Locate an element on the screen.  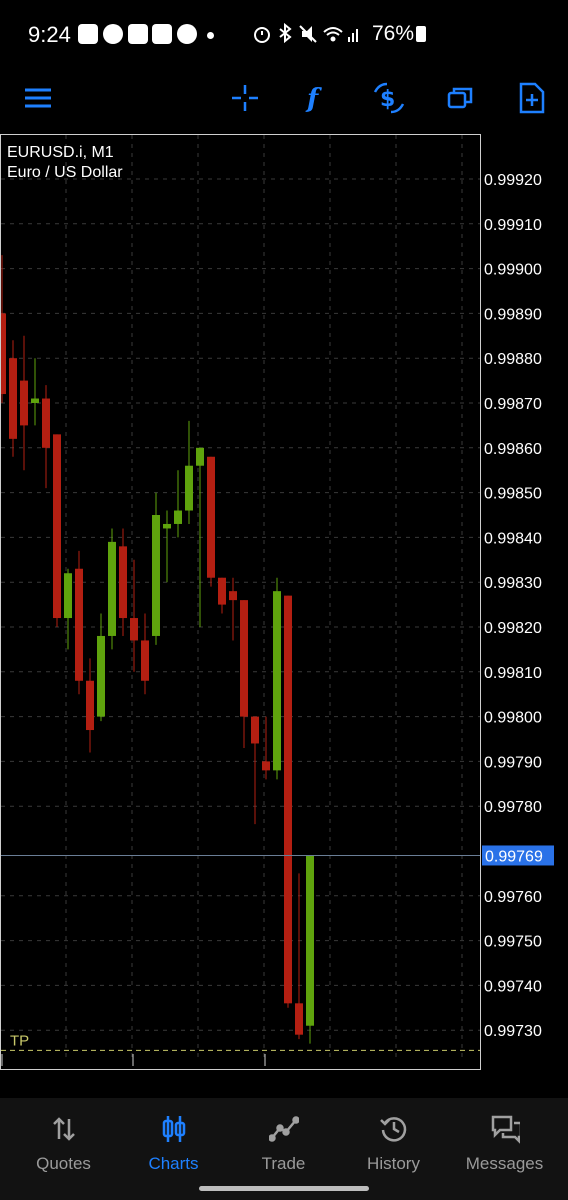
nav-quotes: Quotes is located at coordinates (63, 1143).